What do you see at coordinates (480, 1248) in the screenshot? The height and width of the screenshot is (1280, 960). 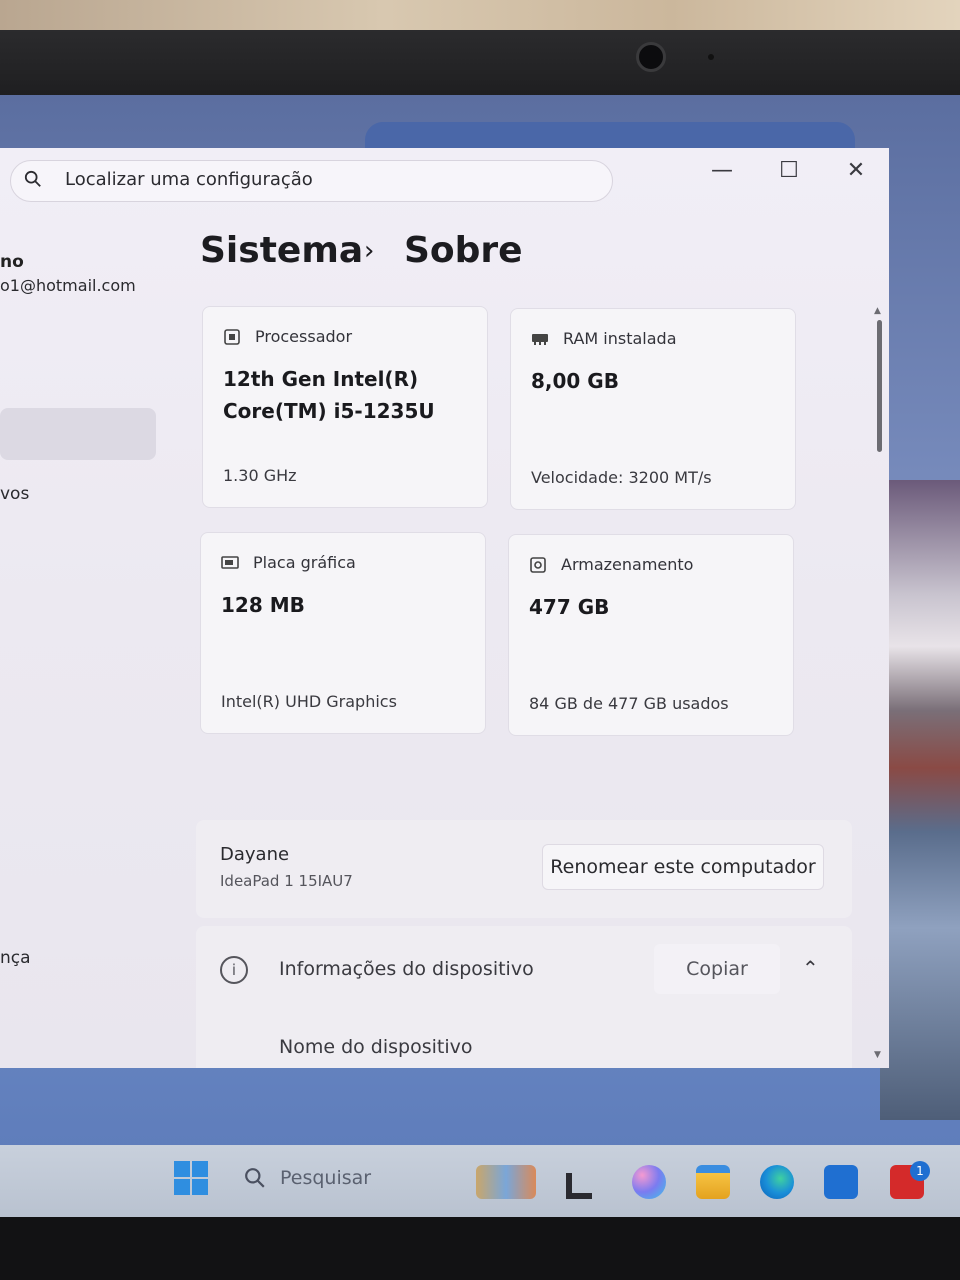 I see `laptop-bottom-bezel` at bounding box center [480, 1248].